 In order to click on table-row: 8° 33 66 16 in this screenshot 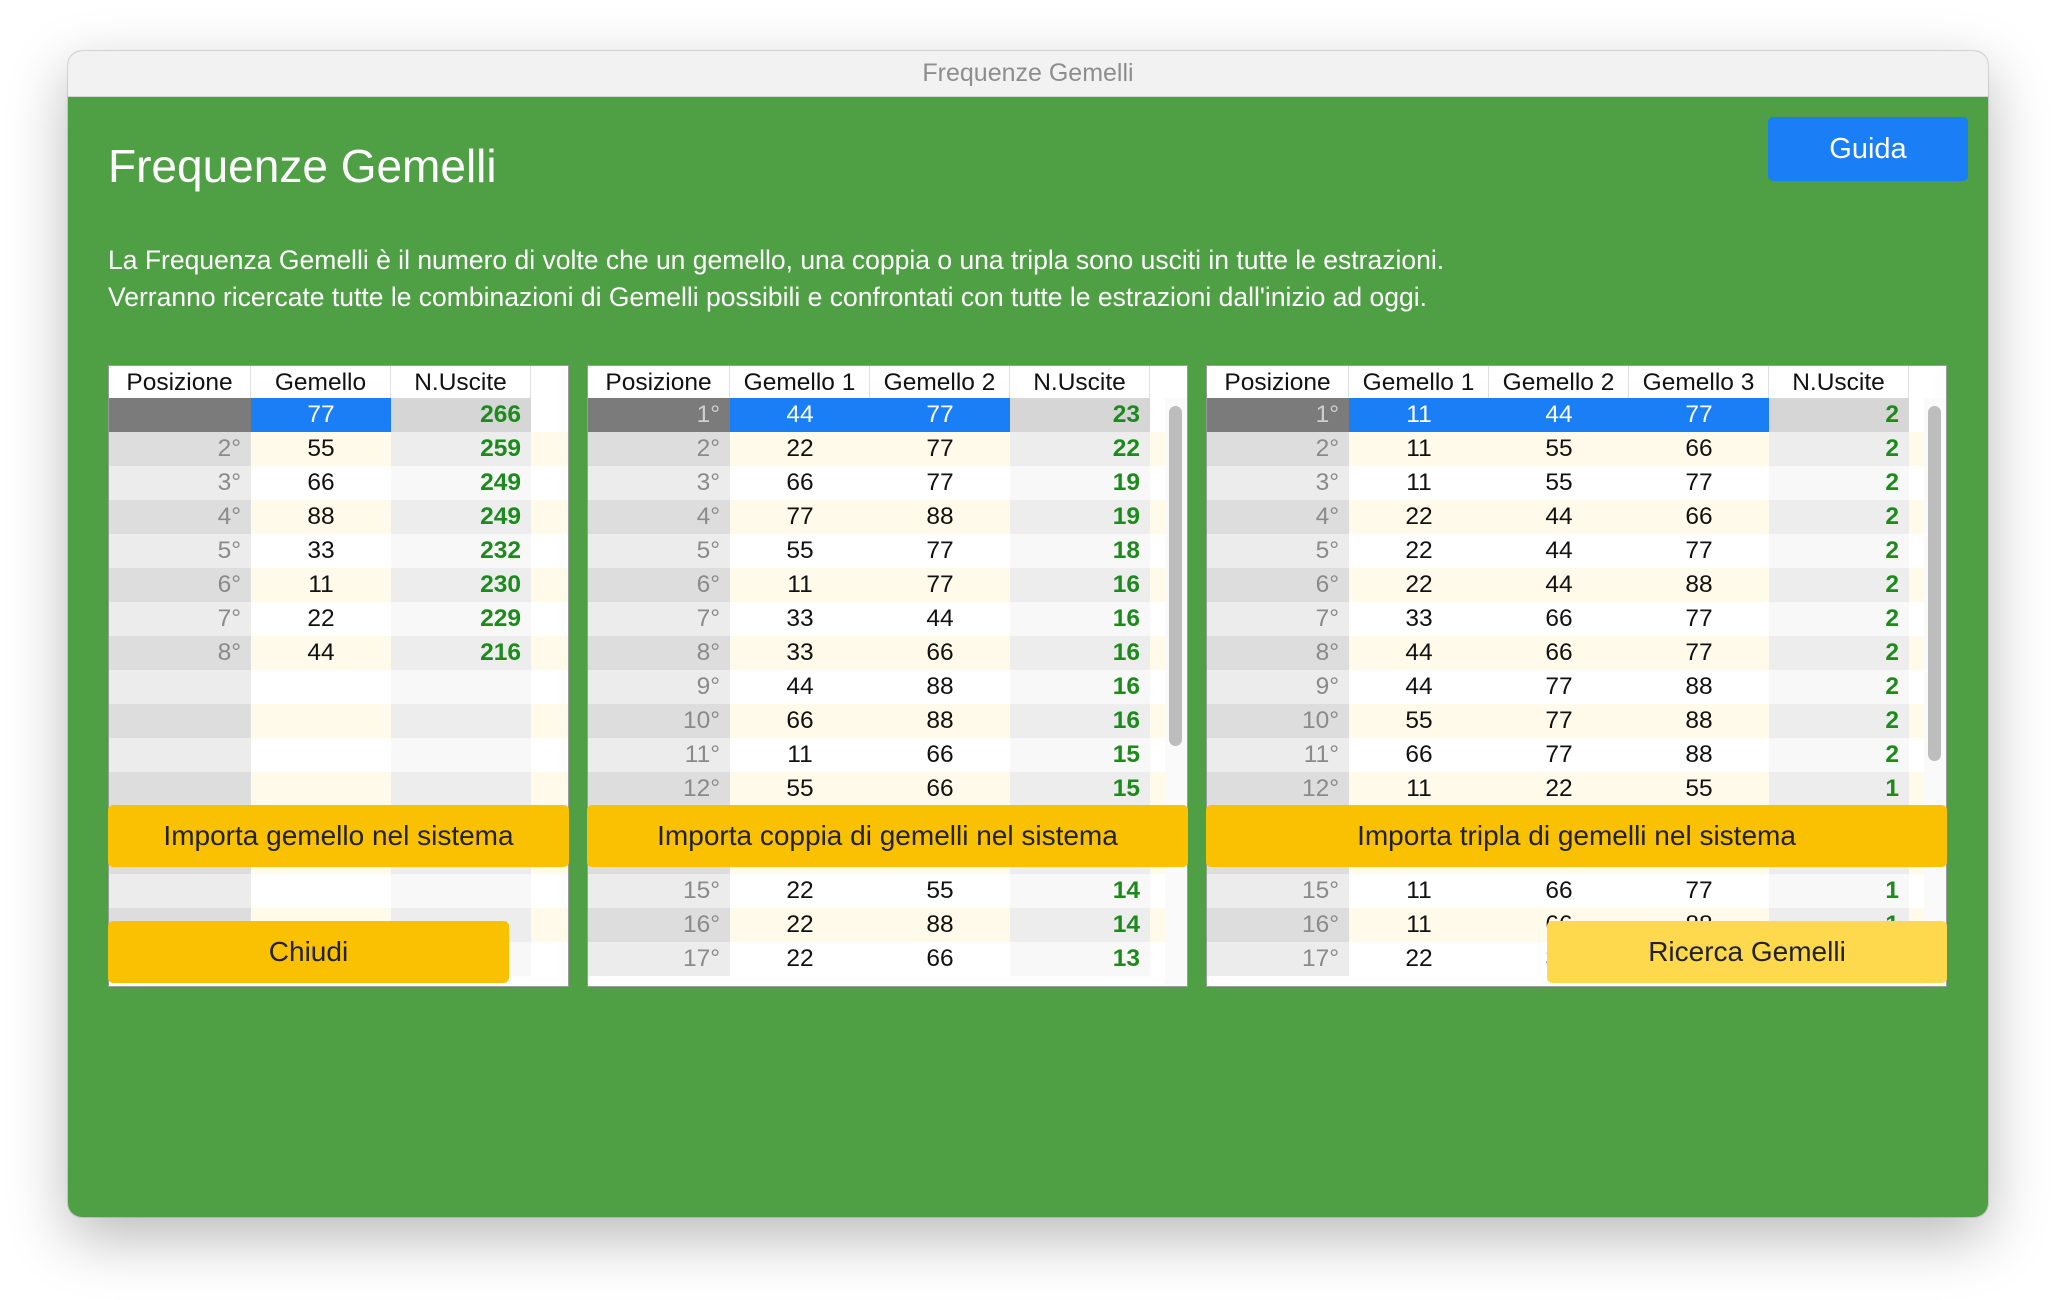, I will do `click(876, 653)`.